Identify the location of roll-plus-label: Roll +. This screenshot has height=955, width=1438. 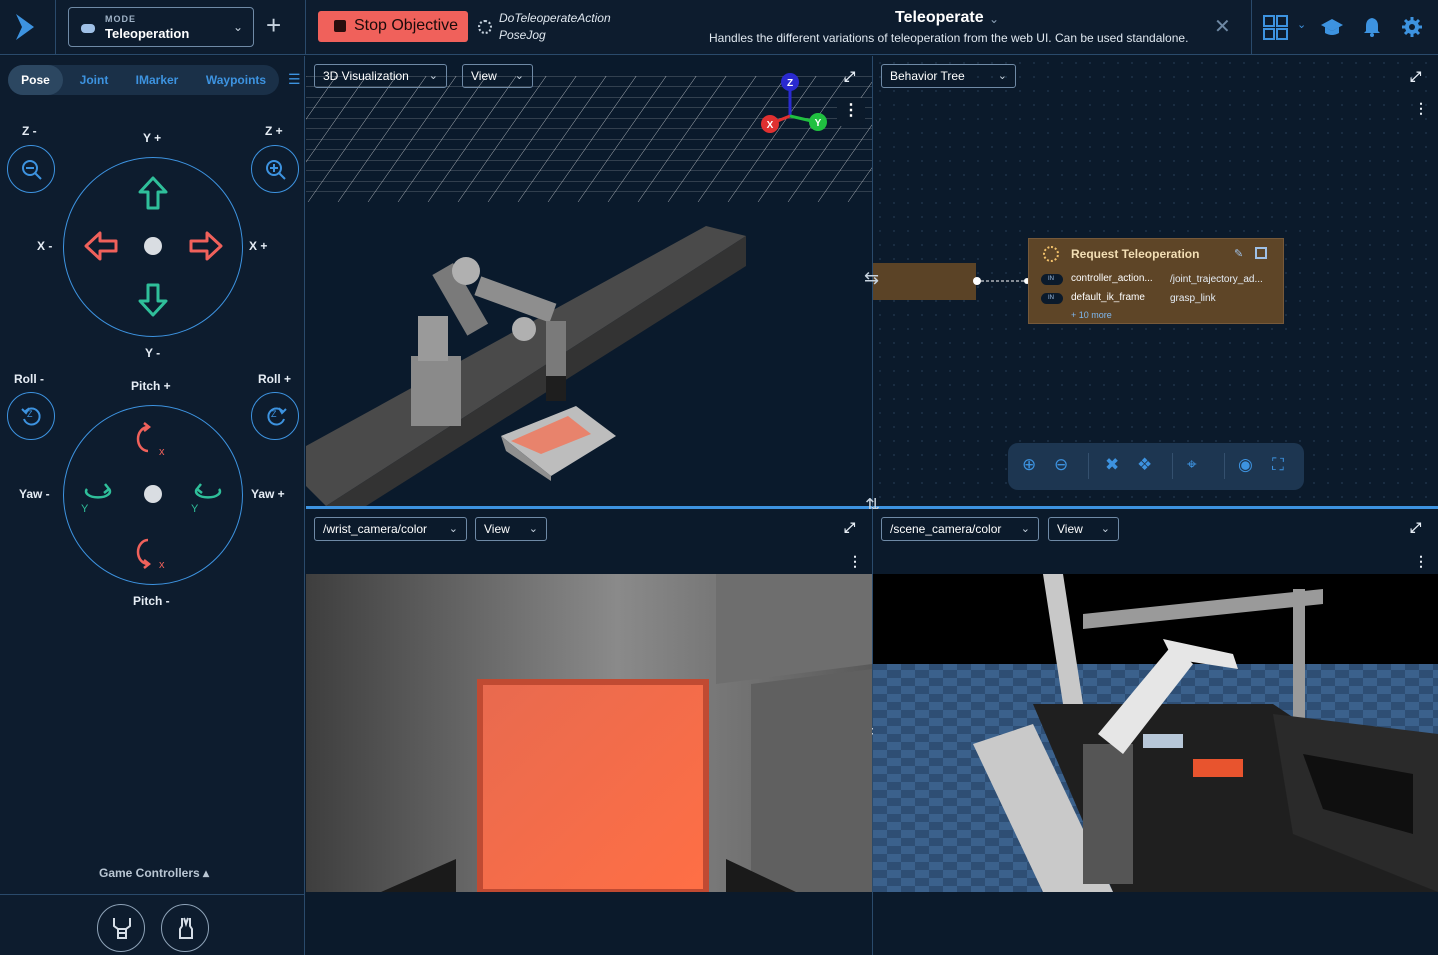
(275, 379).